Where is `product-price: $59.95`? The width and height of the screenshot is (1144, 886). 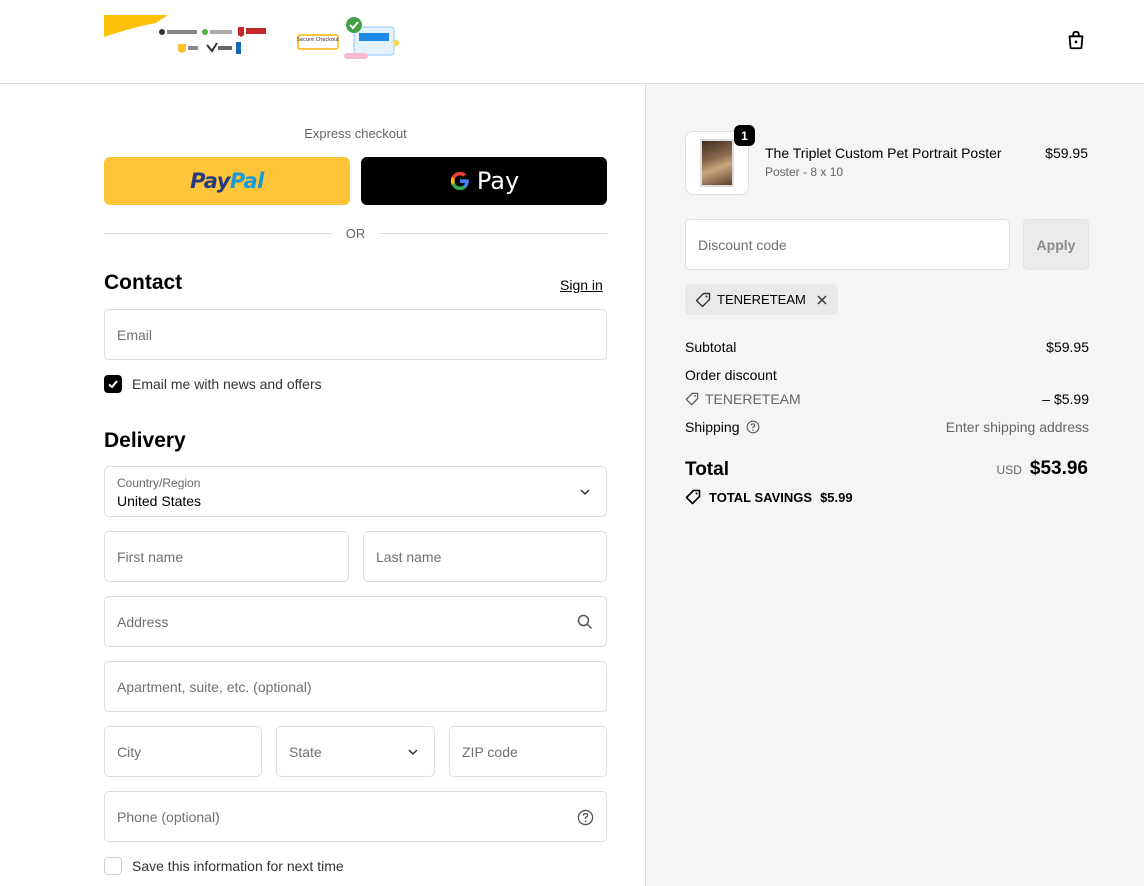 product-price: $59.95 is located at coordinates (1066, 153).